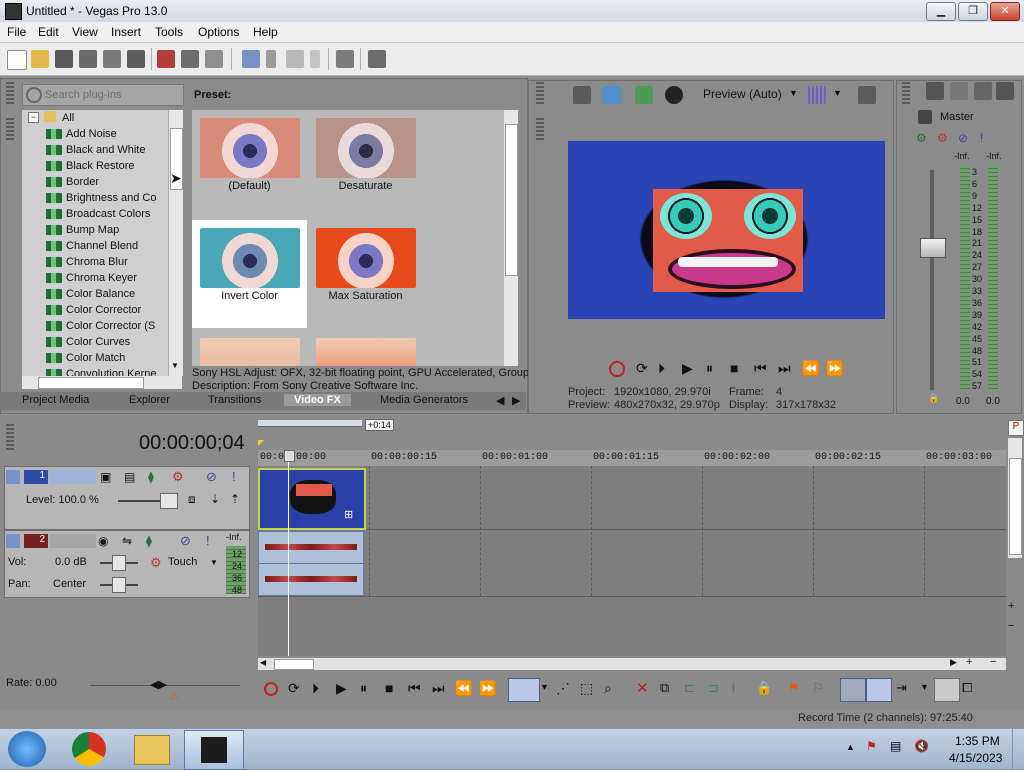  I want to click on plugin-tree-hscrollbar, so click(102, 382).